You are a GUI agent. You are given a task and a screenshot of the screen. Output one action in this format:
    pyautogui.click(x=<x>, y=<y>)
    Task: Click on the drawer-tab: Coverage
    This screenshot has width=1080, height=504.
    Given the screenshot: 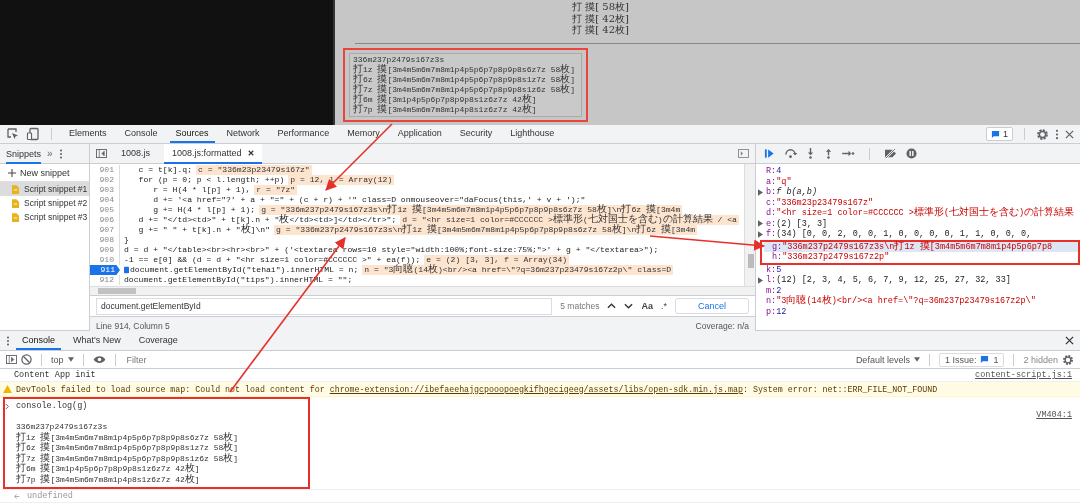 What is the action you would take?
    pyautogui.click(x=158, y=340)
    